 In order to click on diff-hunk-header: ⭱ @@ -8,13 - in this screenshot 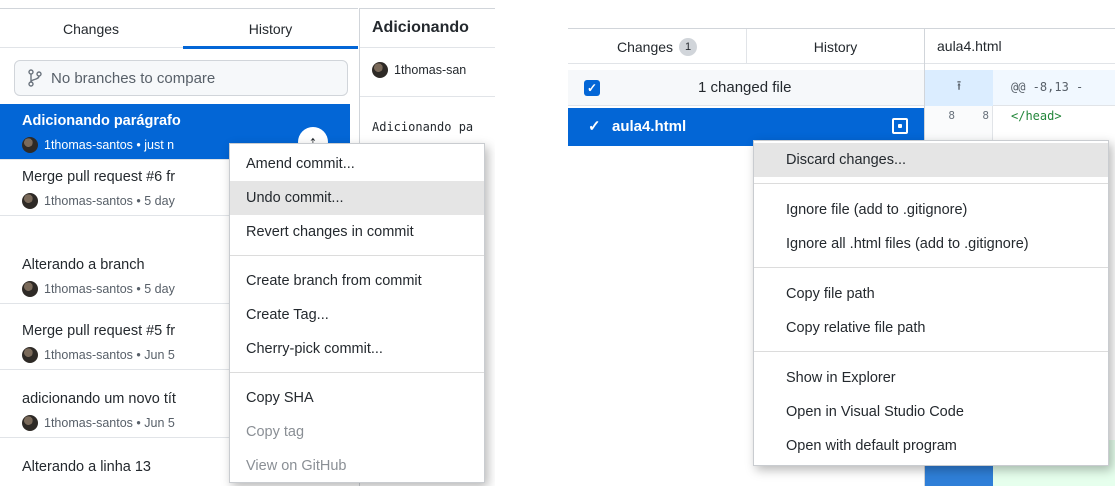, I will do `click(1020, 88)`.